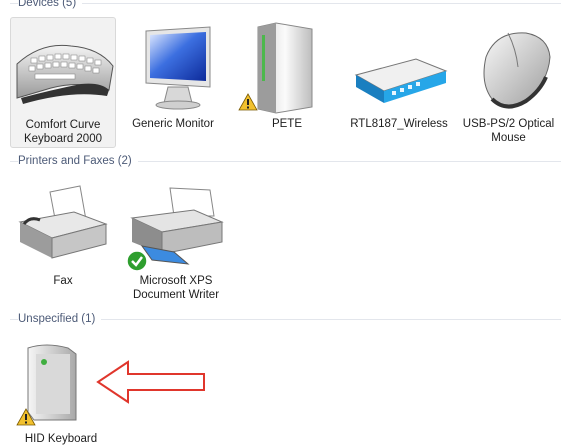 This screenshot has width=561, height=447. Describe the element at coordinates (399, 69) in the screenshot. I see `wireless-adapter-icon` at that location.